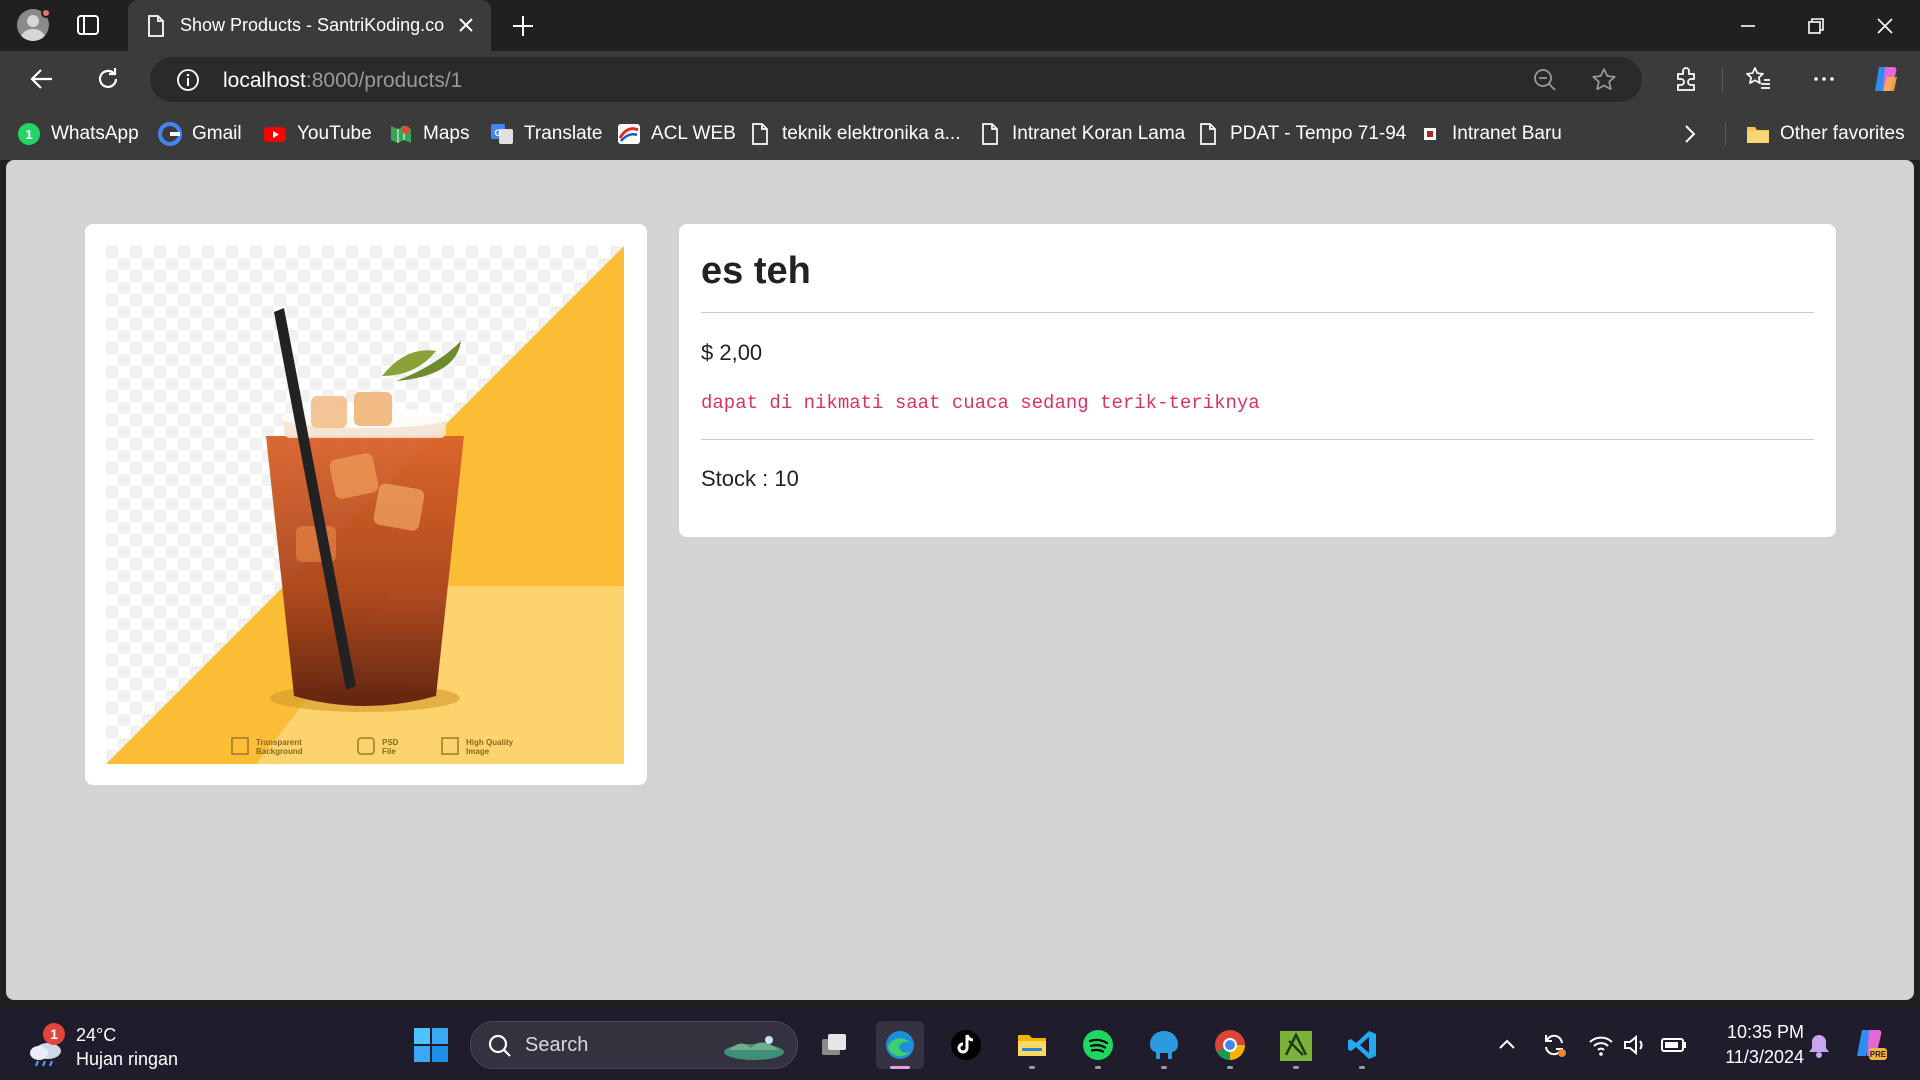 The image size is (1920, 1080). I want to click on product-name: es teh, so click(756, 271).